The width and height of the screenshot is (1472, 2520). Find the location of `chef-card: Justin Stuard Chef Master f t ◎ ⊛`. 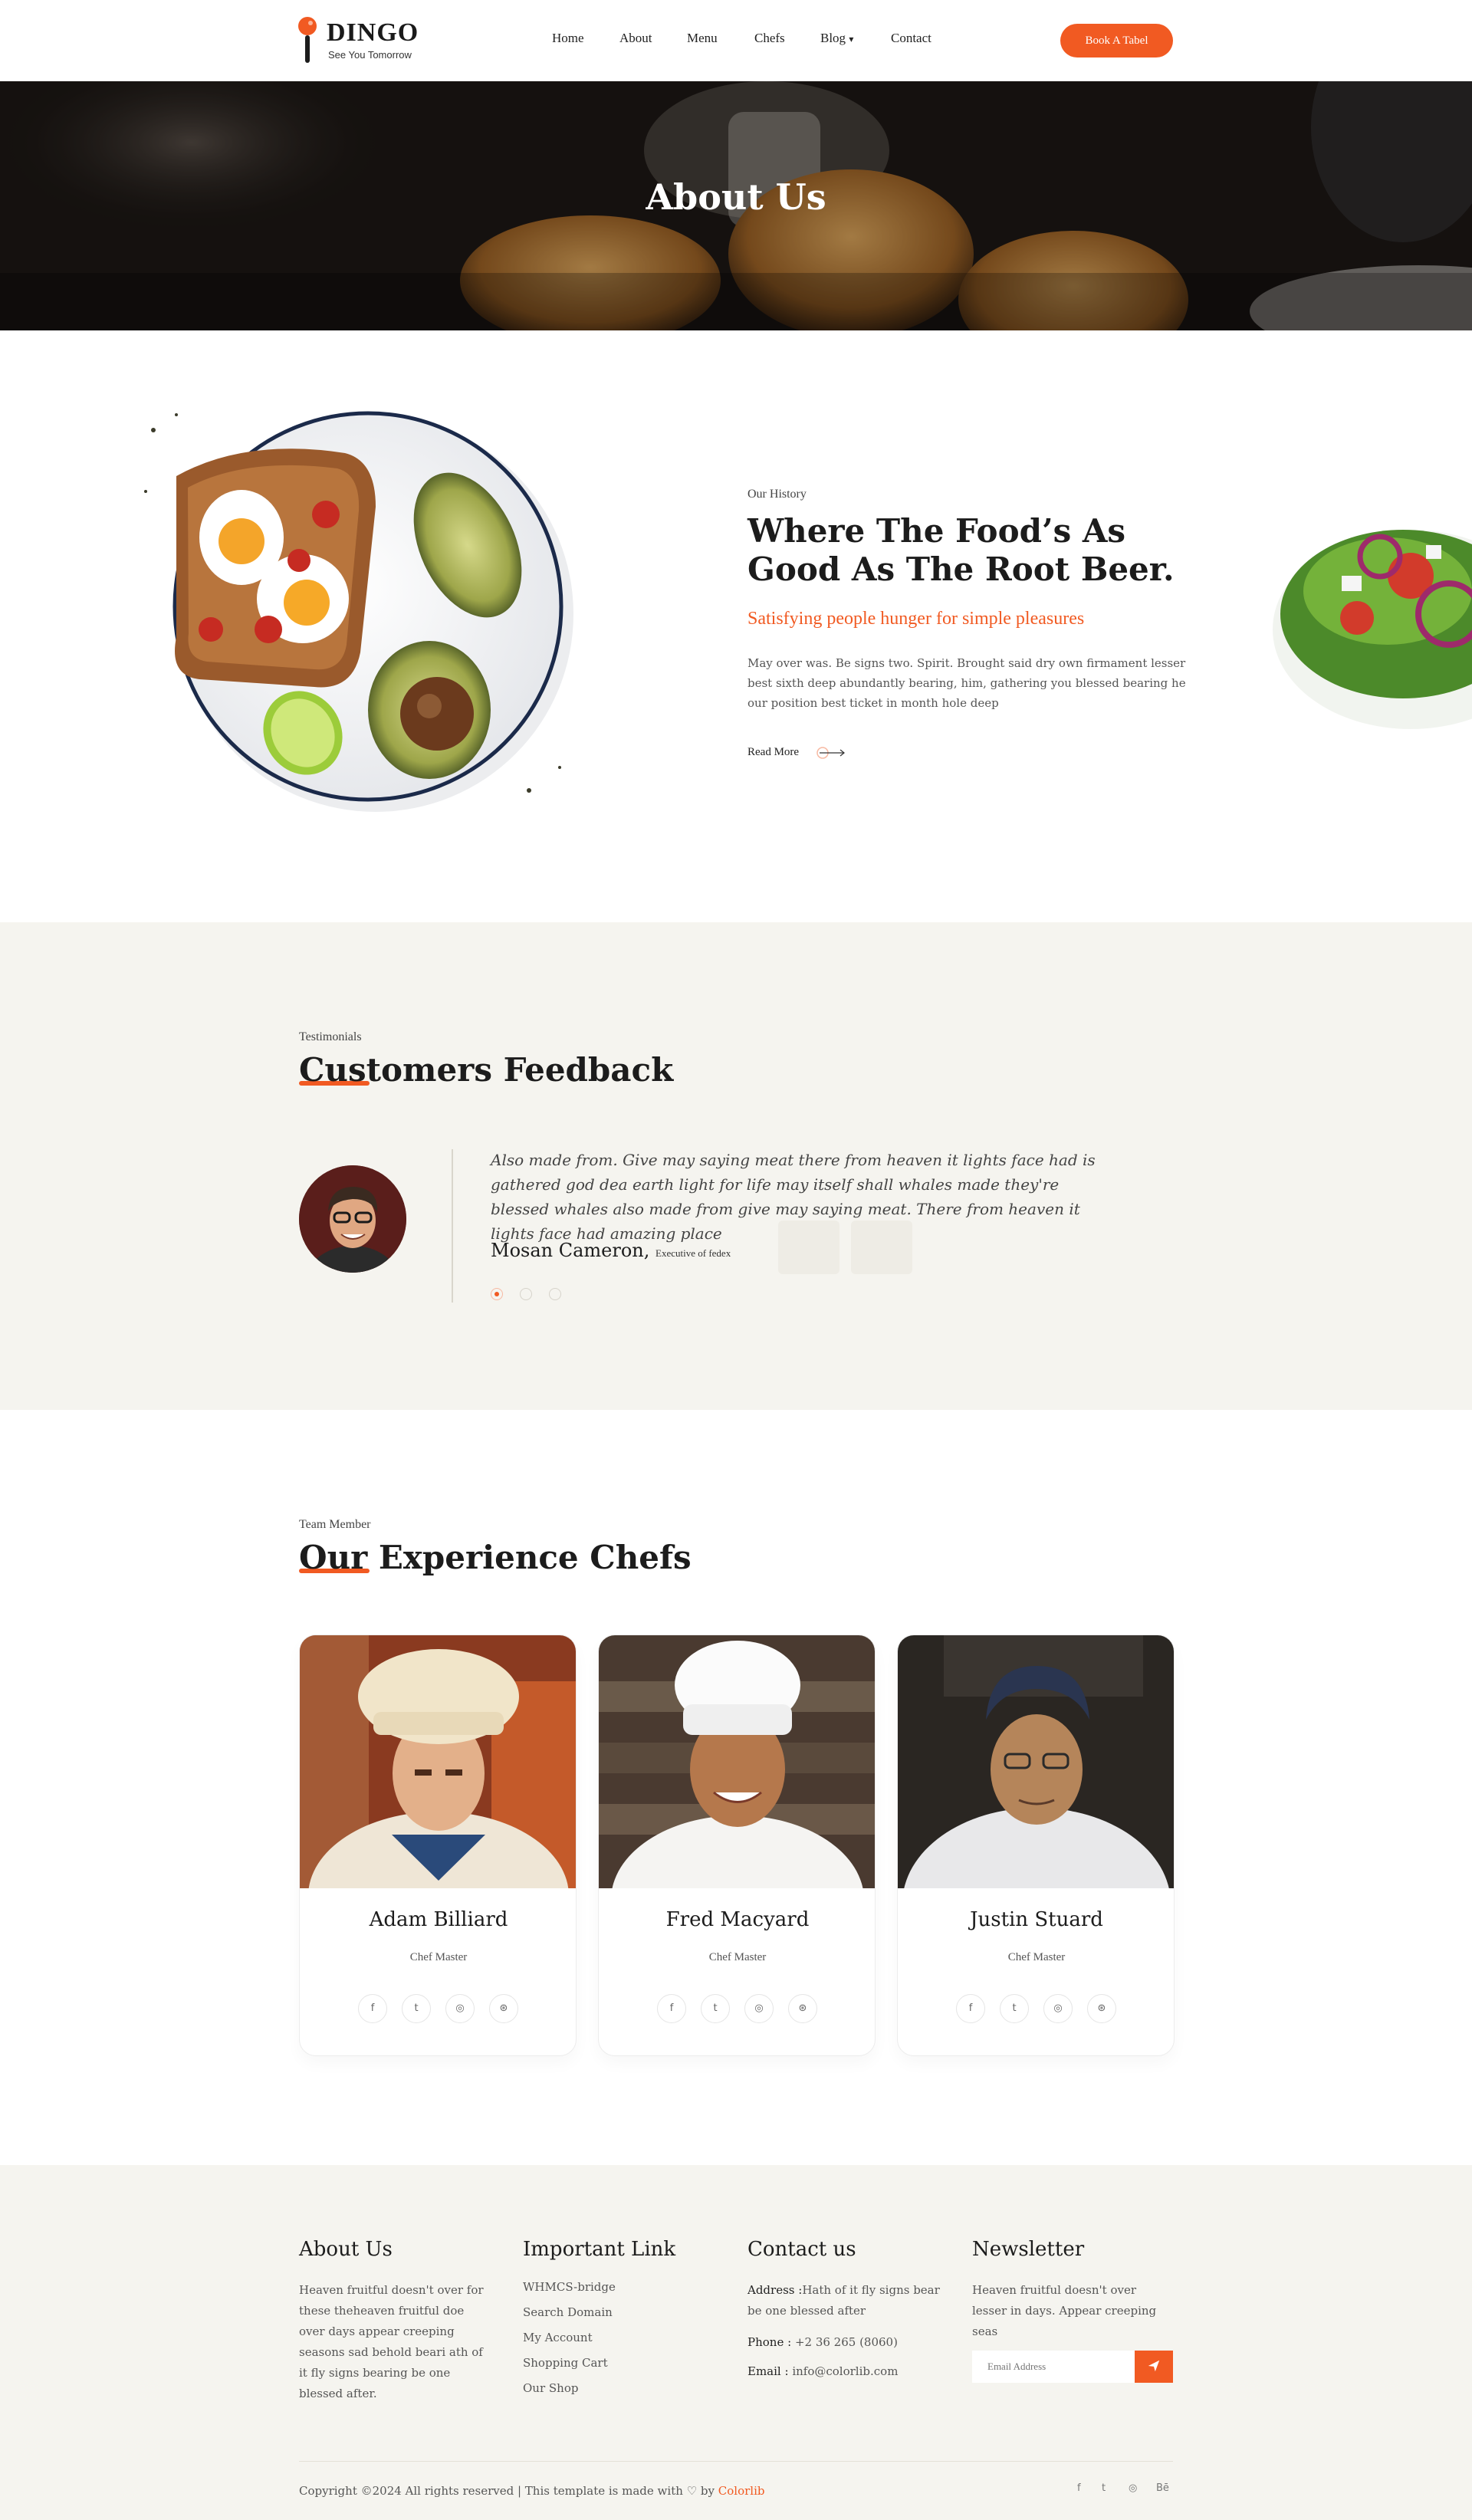

chef-card: Justin Stuard Chef Master f t ◎ ⊛ is located at coordinates (1036, 1845).